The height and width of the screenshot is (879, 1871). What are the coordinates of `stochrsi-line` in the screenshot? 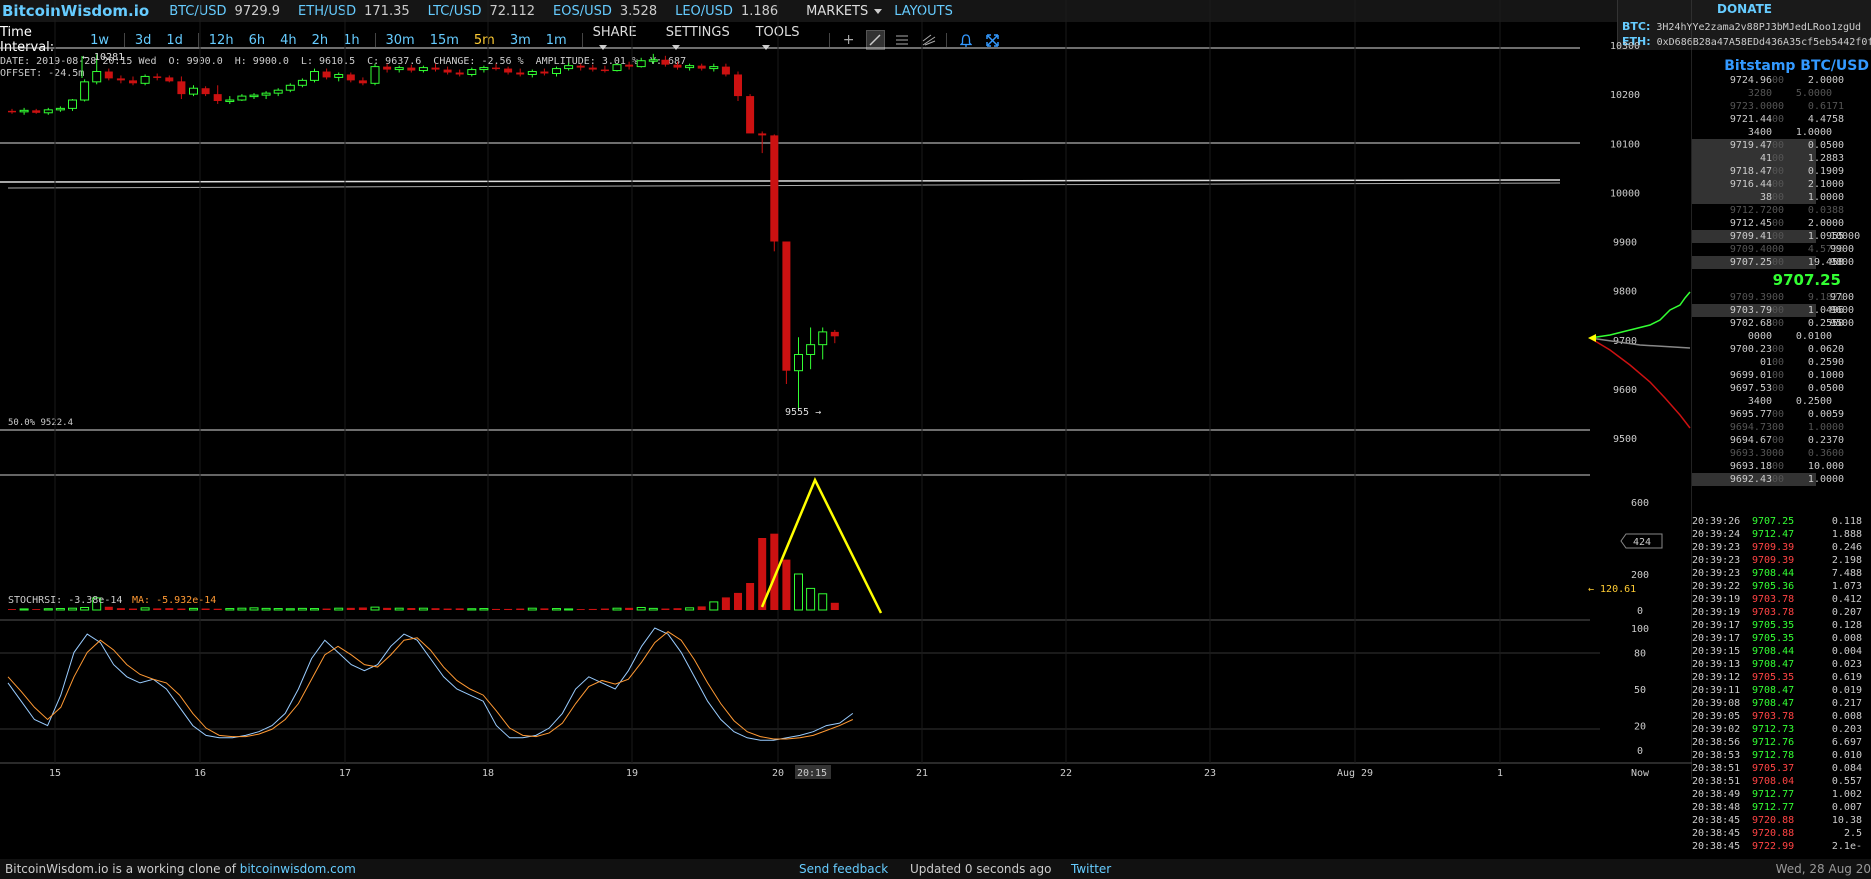 It's located at (430, 684).